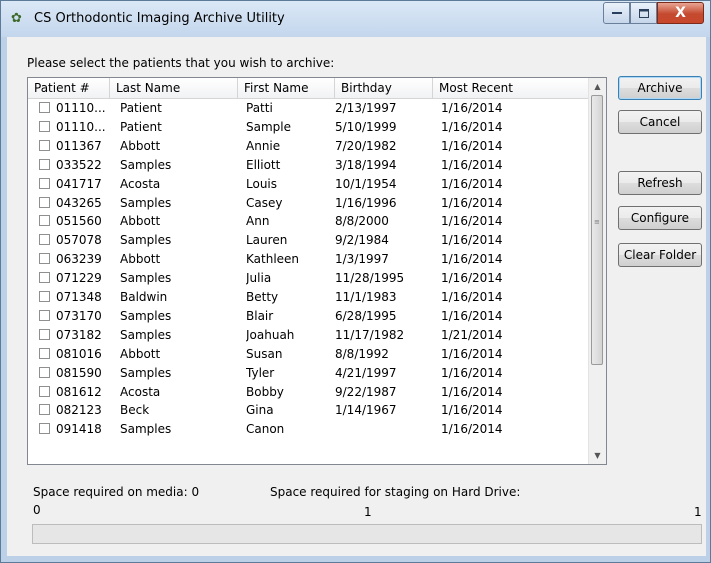  What do you see at coordinates (597, 230) in the screenshot?
I see `scrollbar-thumb: ≡` at bounding box center [597, 230].